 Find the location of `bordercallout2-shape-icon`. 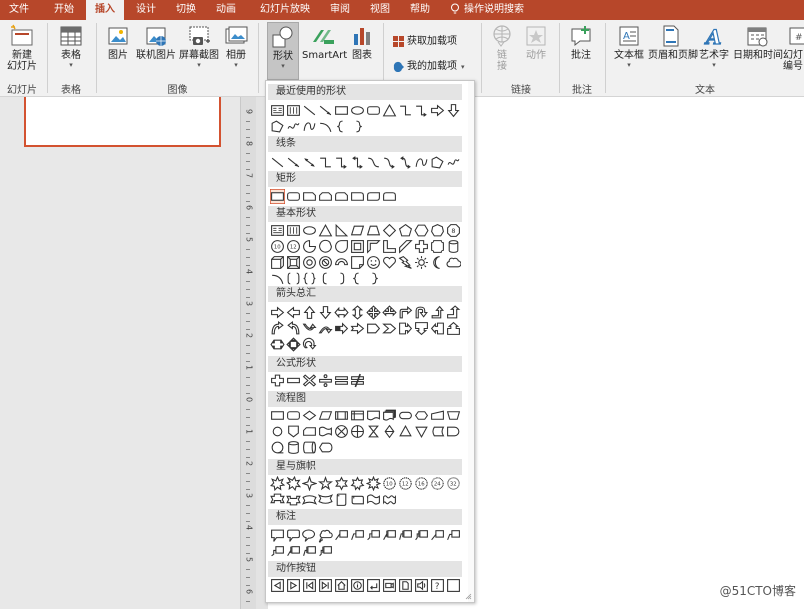

bordercallout2-shape-icon is located at coordinates (453, 535).